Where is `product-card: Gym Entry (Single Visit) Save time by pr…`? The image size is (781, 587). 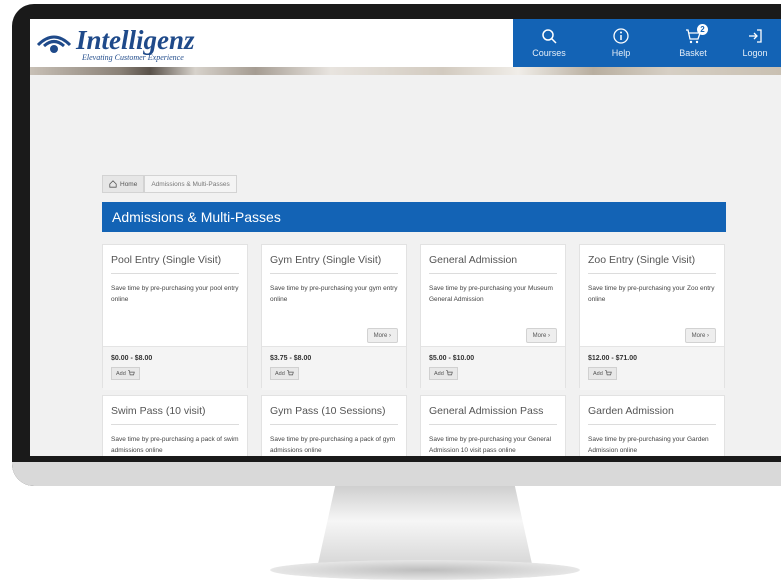
product-card: Gym Entry (Single Visit) Save time by pr… is located at coordinates (334, 317).